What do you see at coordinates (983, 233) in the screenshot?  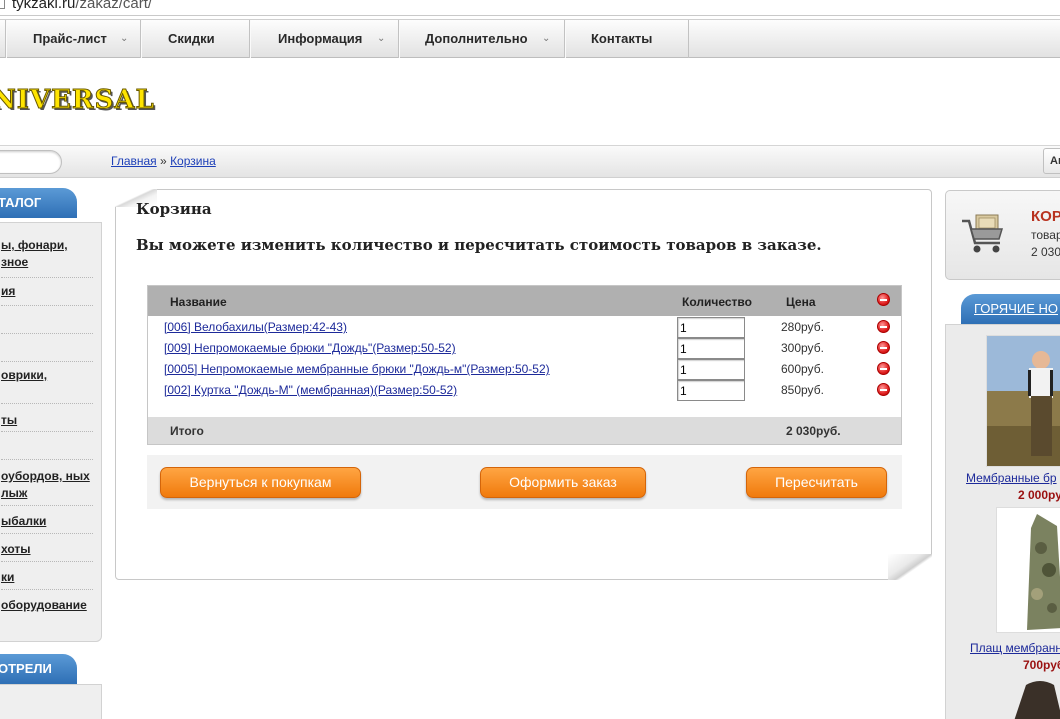 I see `shopping-cart-icon` at bounding box center [983, 233].